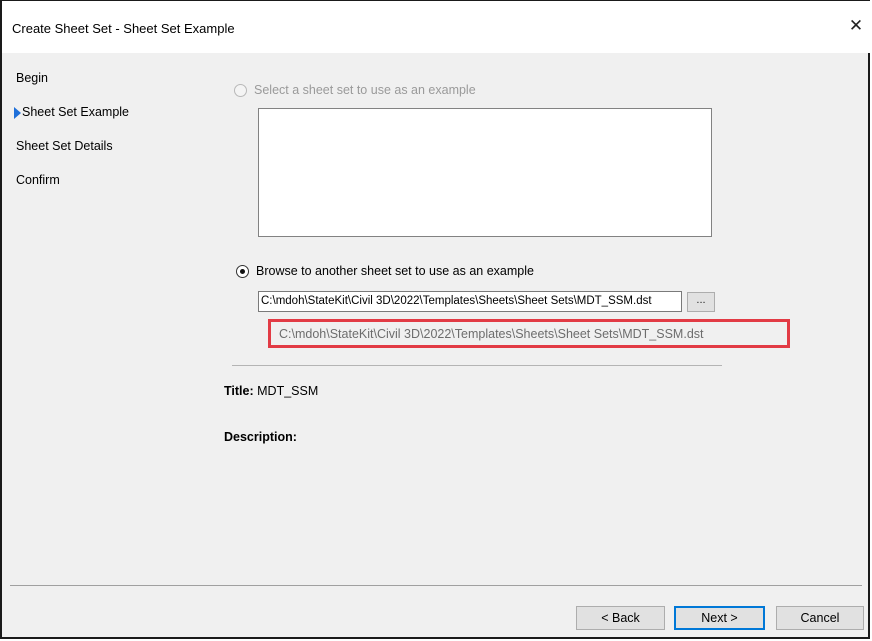  I want to click on close-button: ✕, so click(856, 26).